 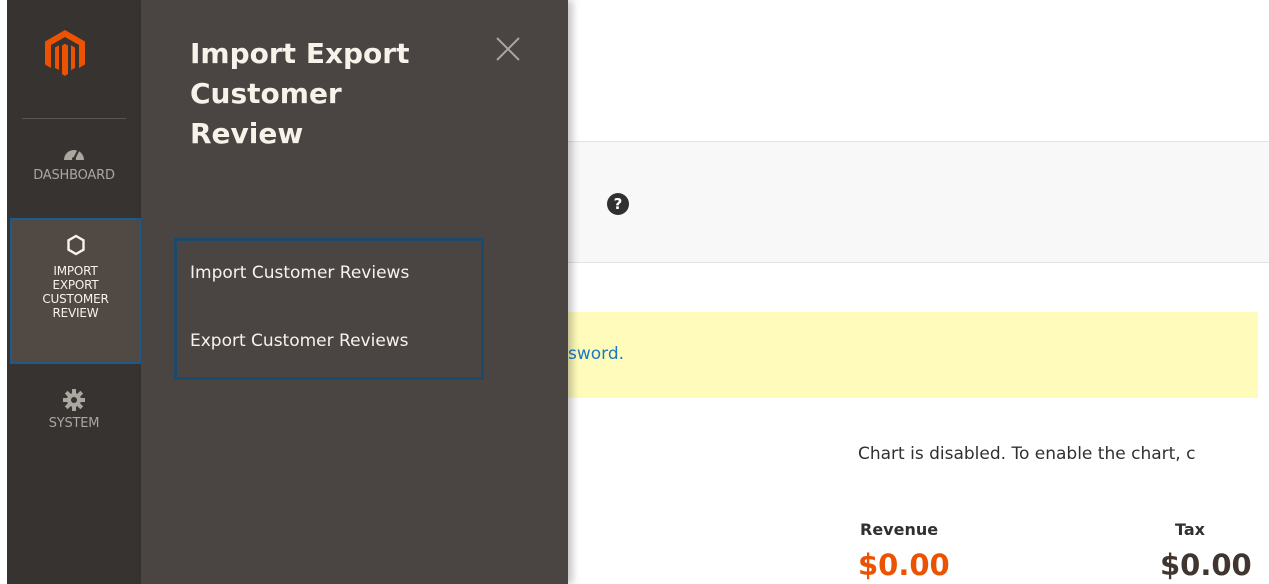 What do you see at coordinates (904, 565) in the screenshot?
I see `revenue-value: $0.00` at bounding box center [904, 565].